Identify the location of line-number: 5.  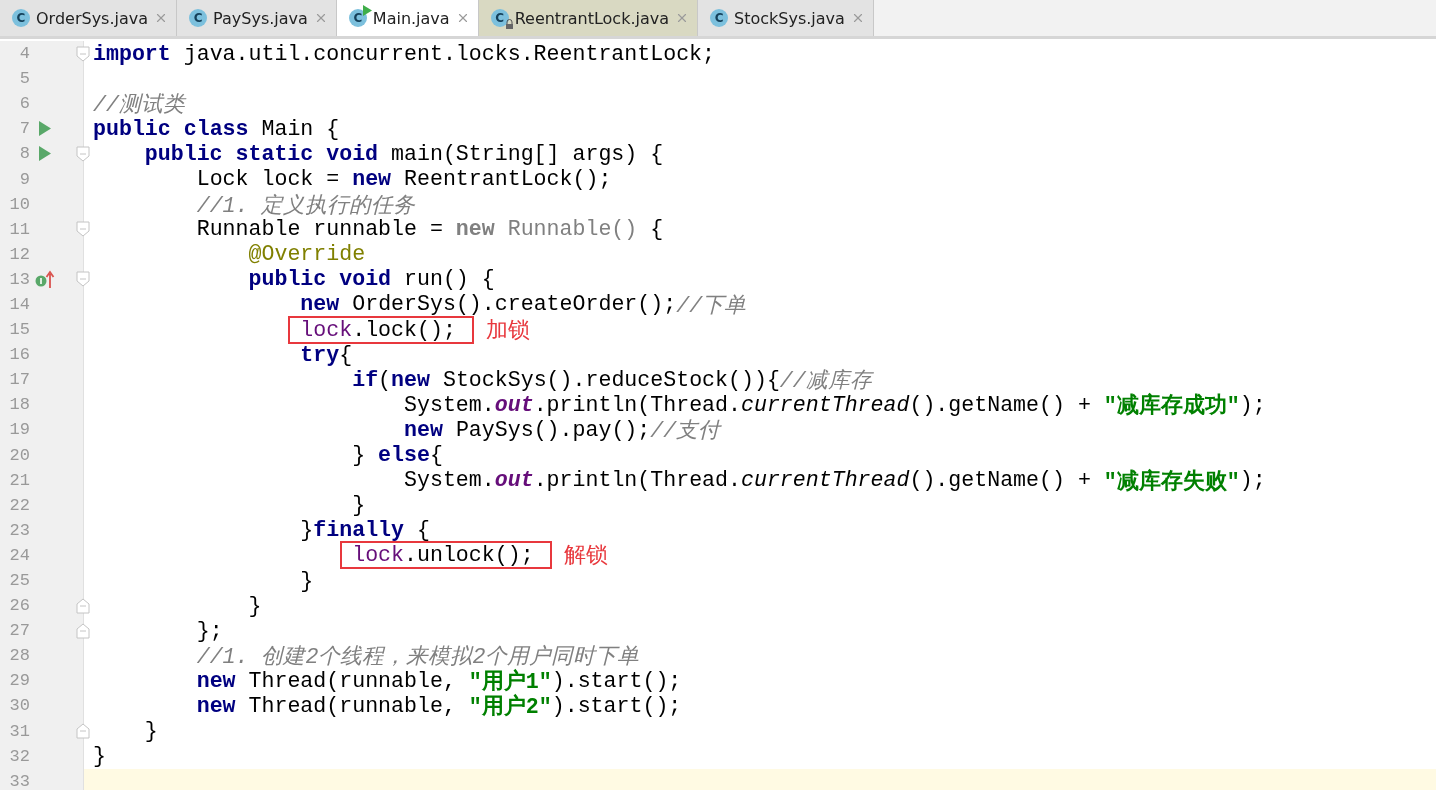
(24, 79).